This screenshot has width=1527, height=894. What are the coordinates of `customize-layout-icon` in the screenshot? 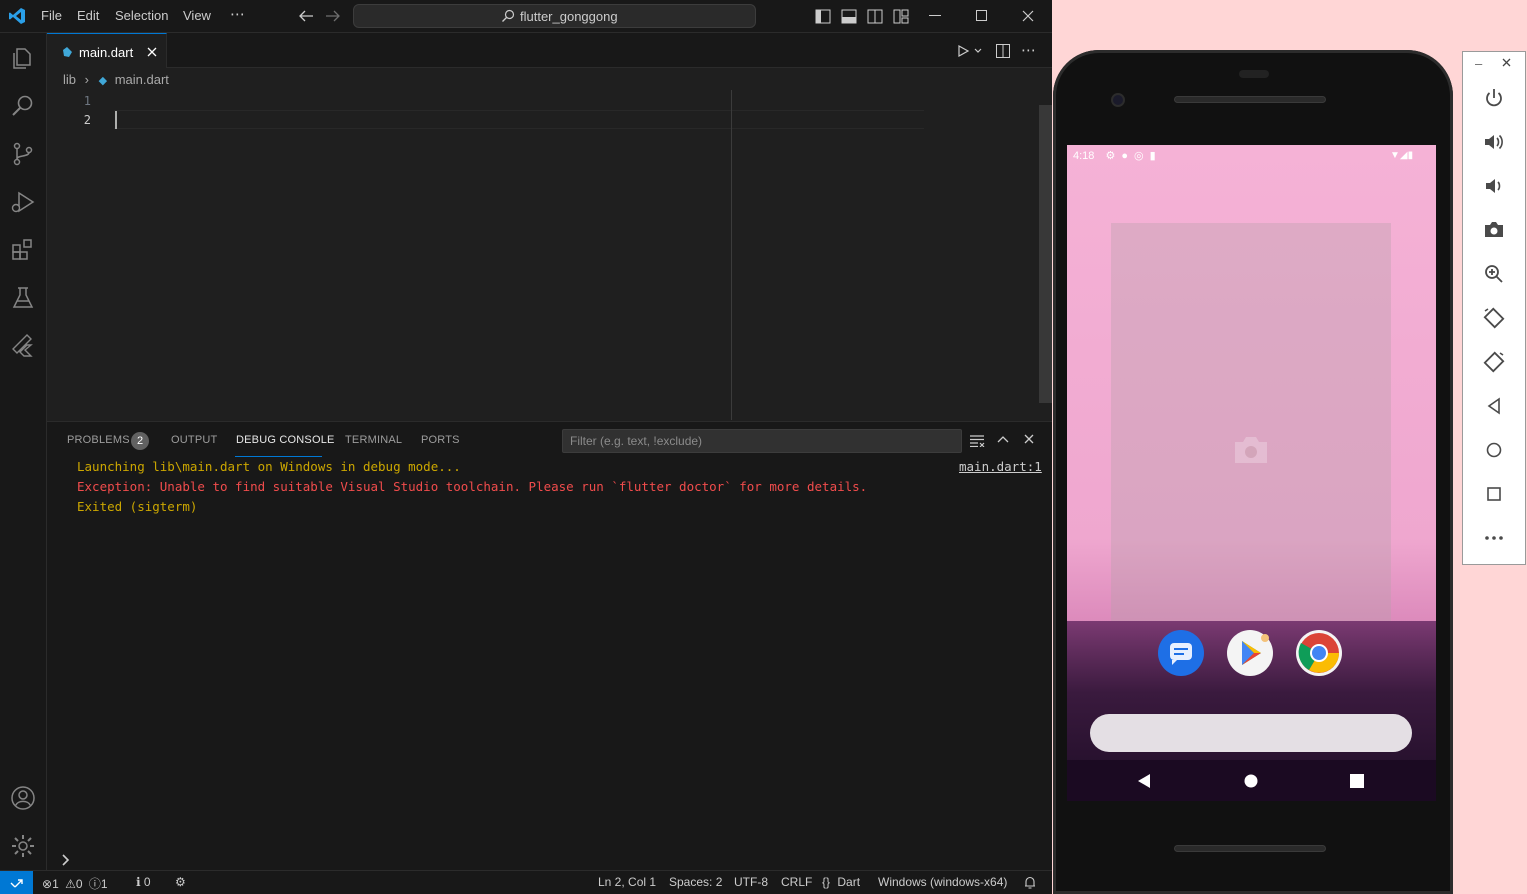 It's located at (901, 16).